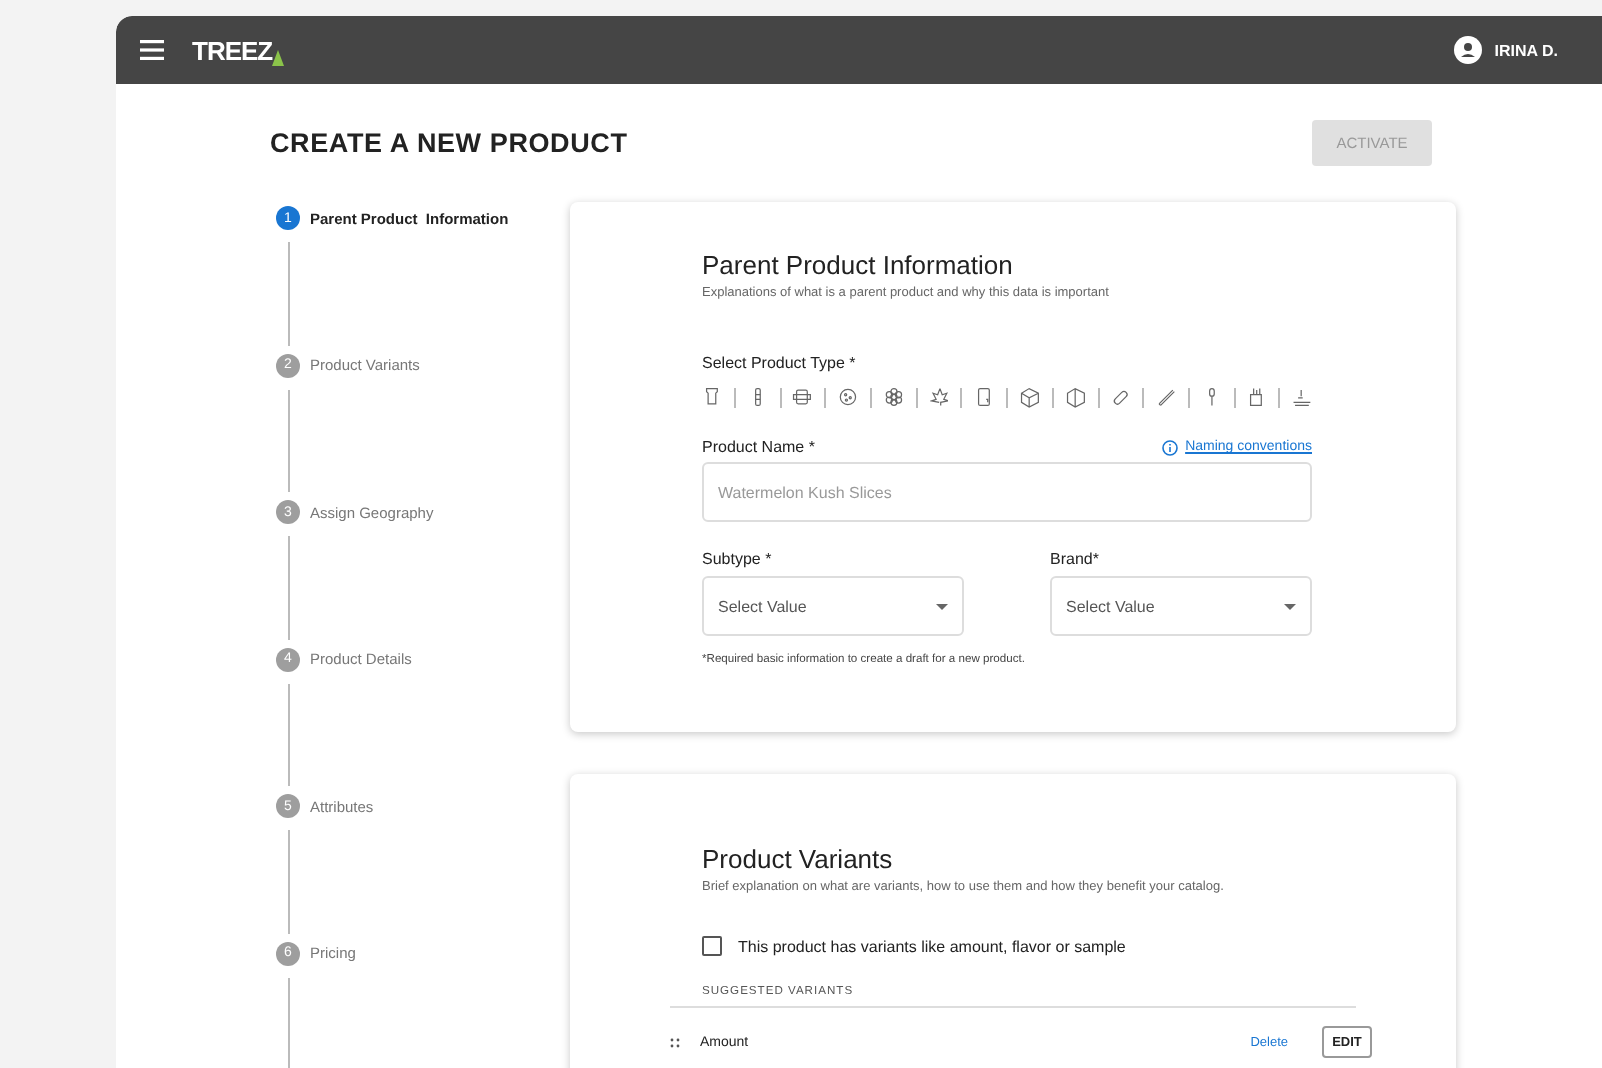  What do you see at coordinates (1007, 492) in the screenshot?
I see `product-name-field: Watermelon Kush Slices` at bounding box center [1007, 492].